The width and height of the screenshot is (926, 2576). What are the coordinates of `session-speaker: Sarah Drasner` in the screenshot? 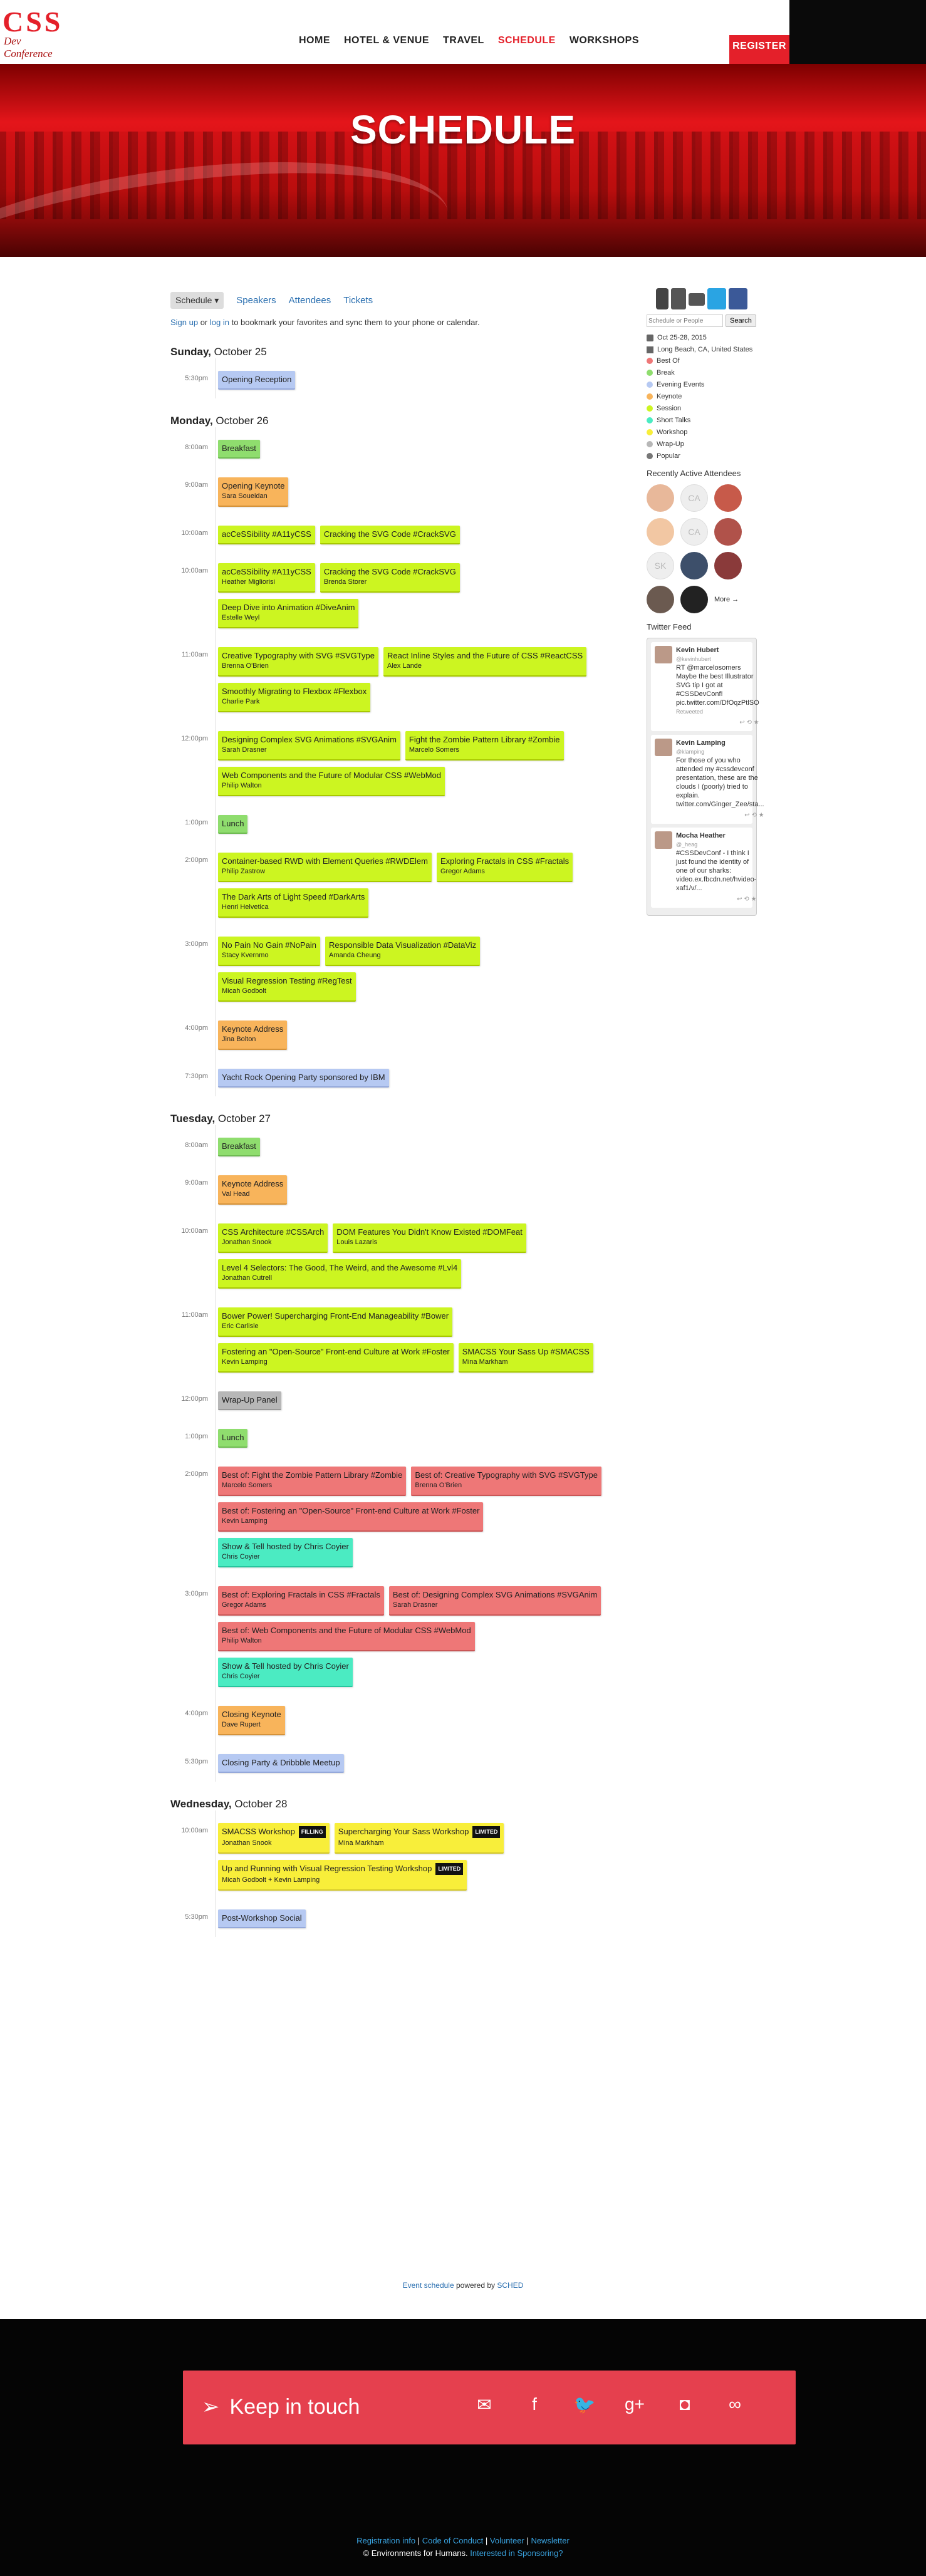 It's located at (309, 750).